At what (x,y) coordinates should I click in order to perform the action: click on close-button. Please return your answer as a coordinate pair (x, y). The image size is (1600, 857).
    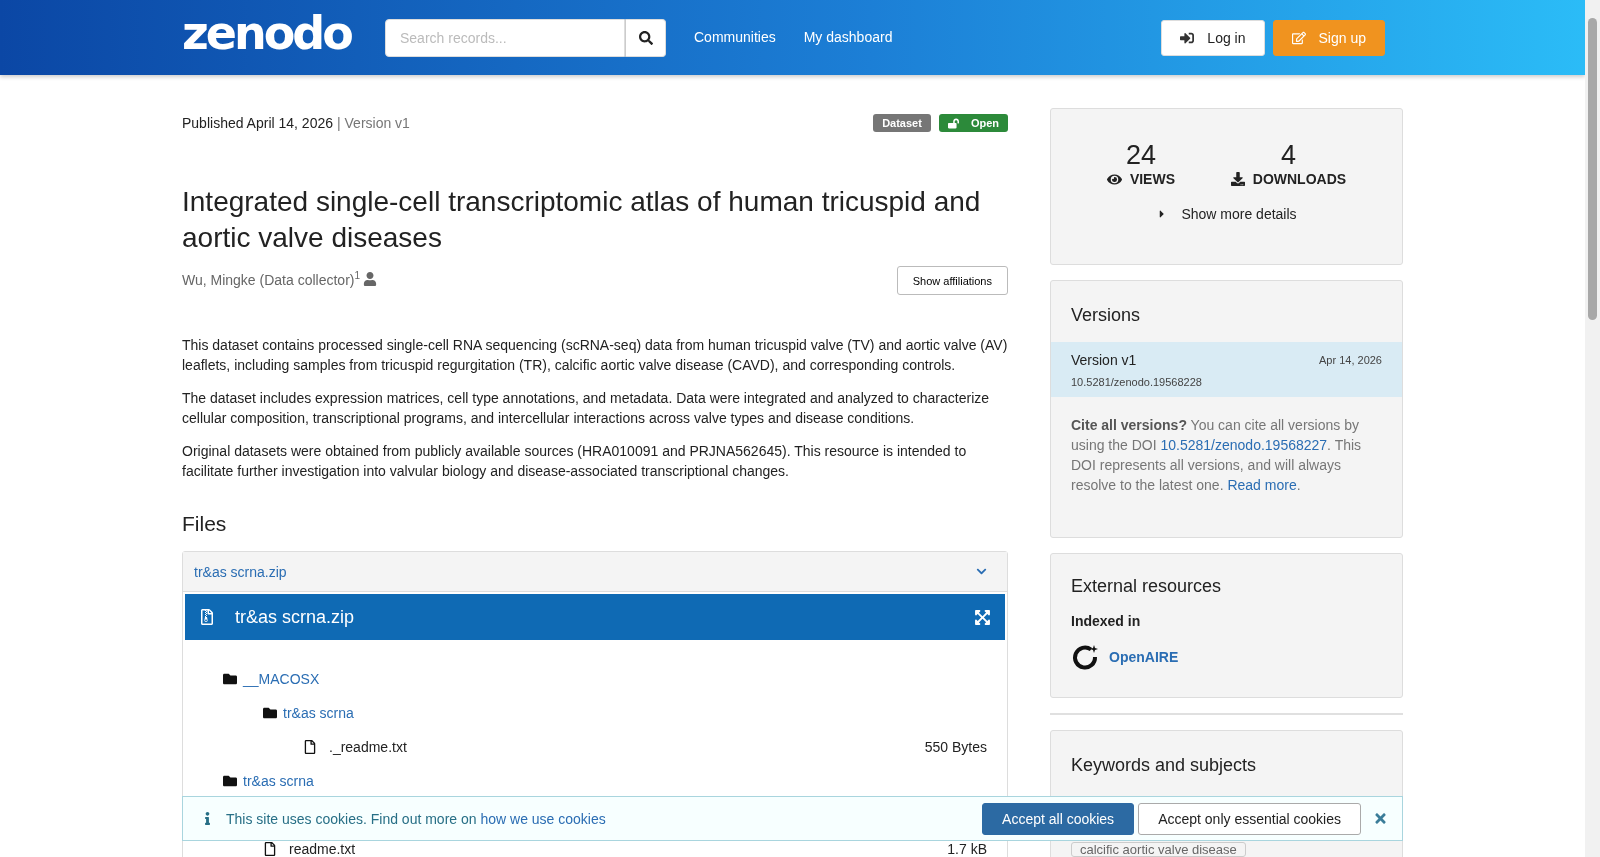
    Looking at the image, I should click on (1380, 818).